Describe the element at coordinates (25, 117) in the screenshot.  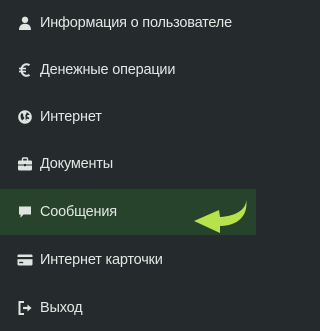
I see `globe-icon` at that location.